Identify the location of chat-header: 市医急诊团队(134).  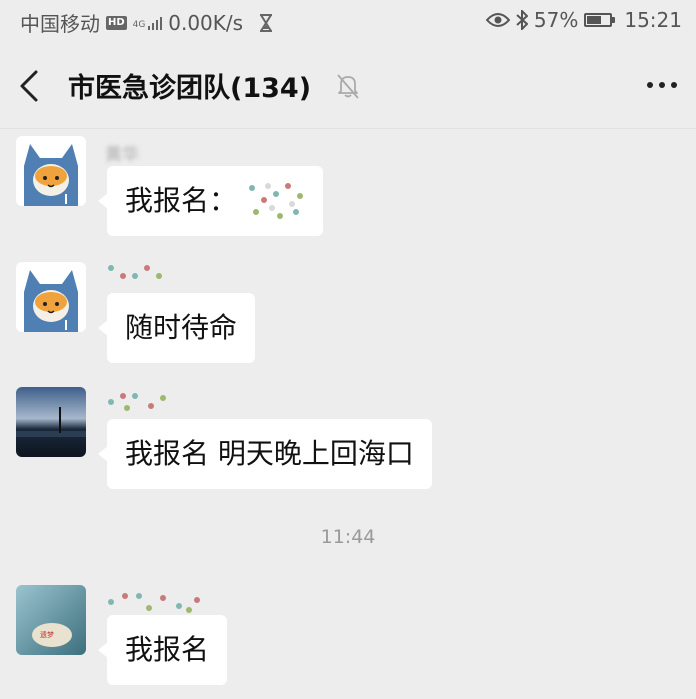
(348, 86).